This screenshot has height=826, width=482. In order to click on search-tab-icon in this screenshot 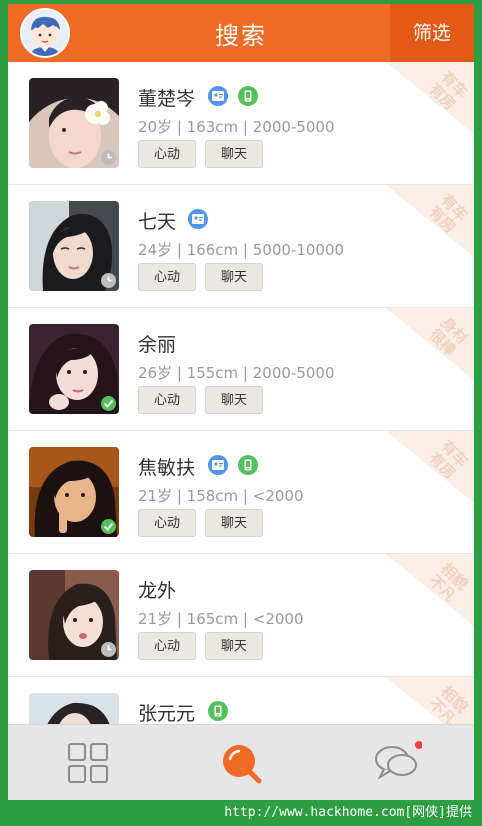, I will do `click(241, 763)`.